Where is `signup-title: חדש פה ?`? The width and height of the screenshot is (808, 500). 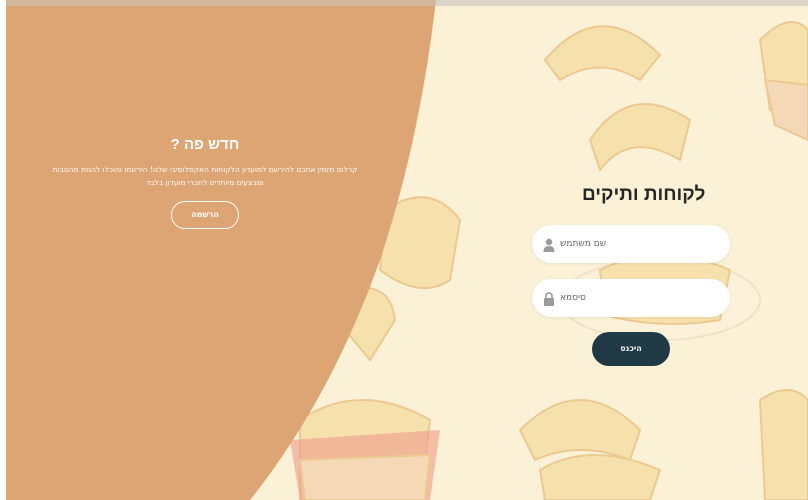 signup-title: חדש פה ? is located at coordinates (205, 144).